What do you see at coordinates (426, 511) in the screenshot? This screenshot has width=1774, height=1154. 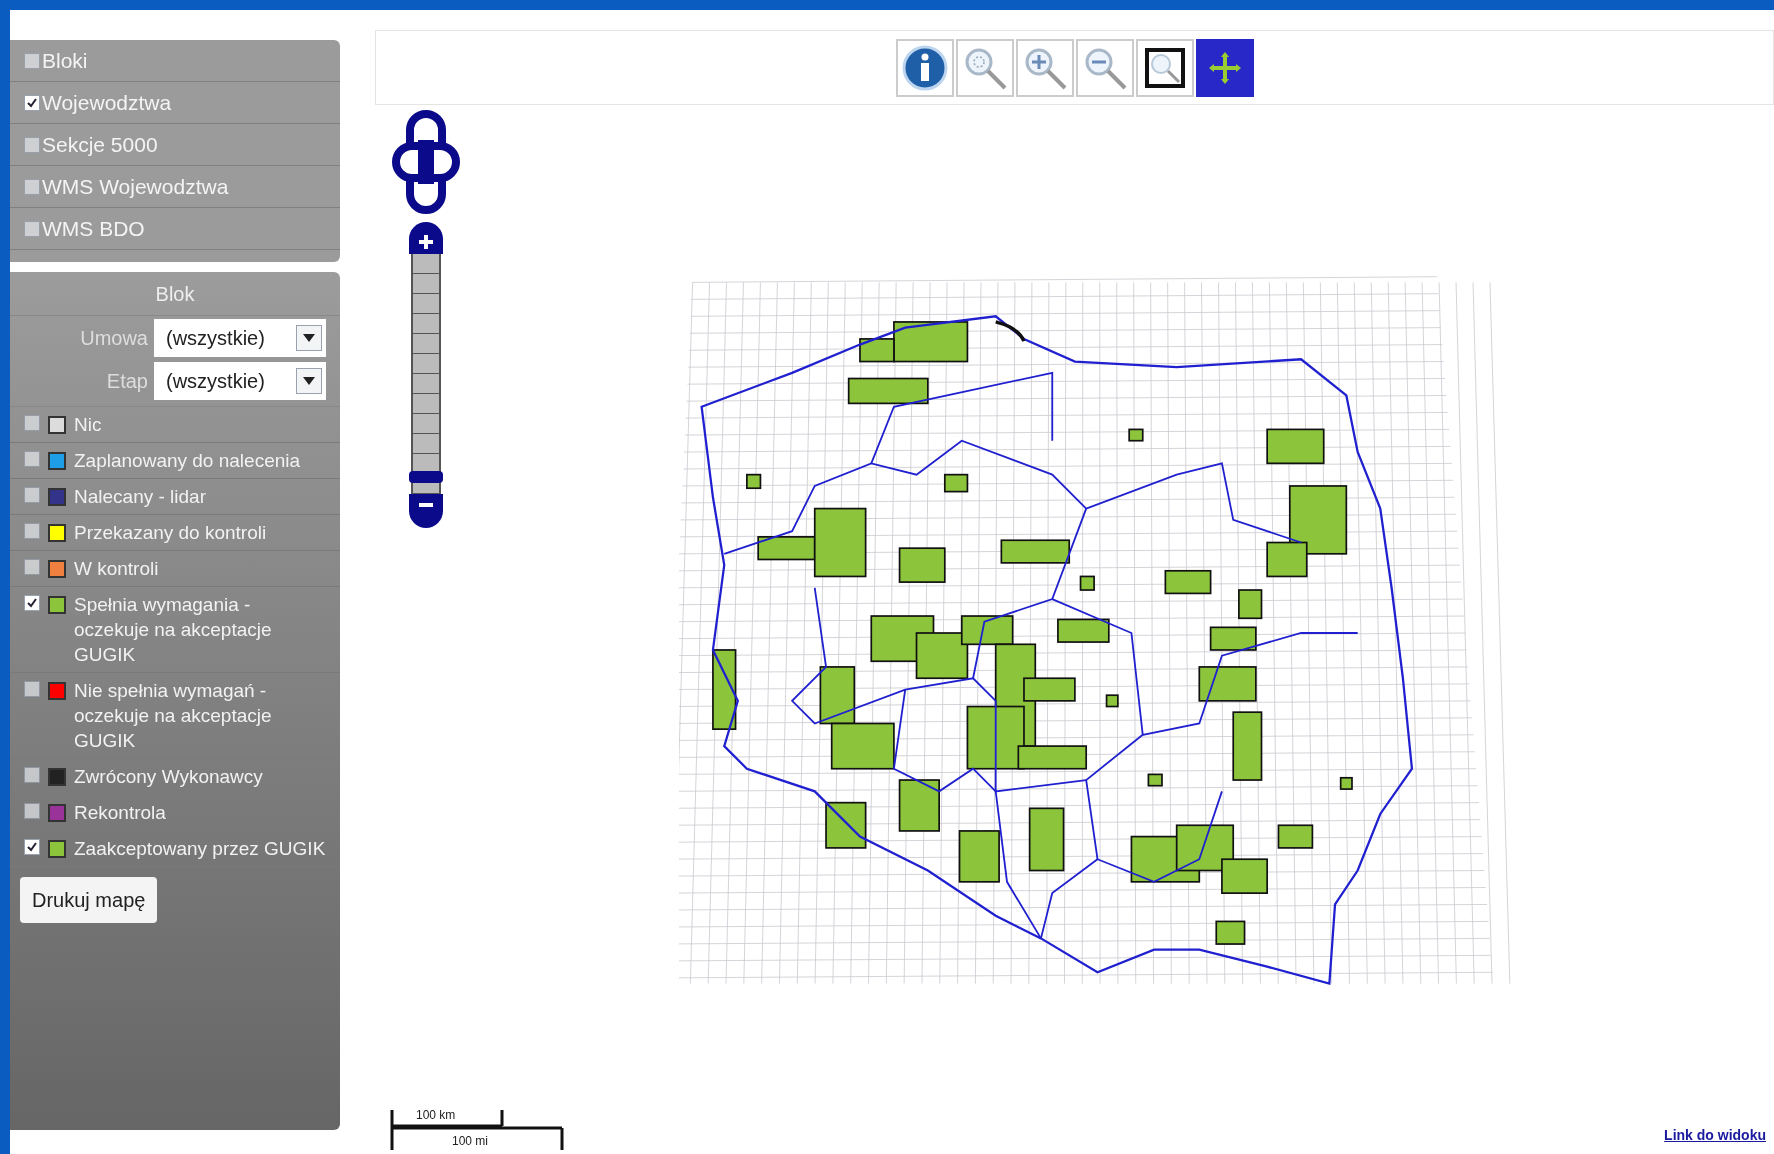 I see `zoom-out-button` at bounding box center [426, 511].